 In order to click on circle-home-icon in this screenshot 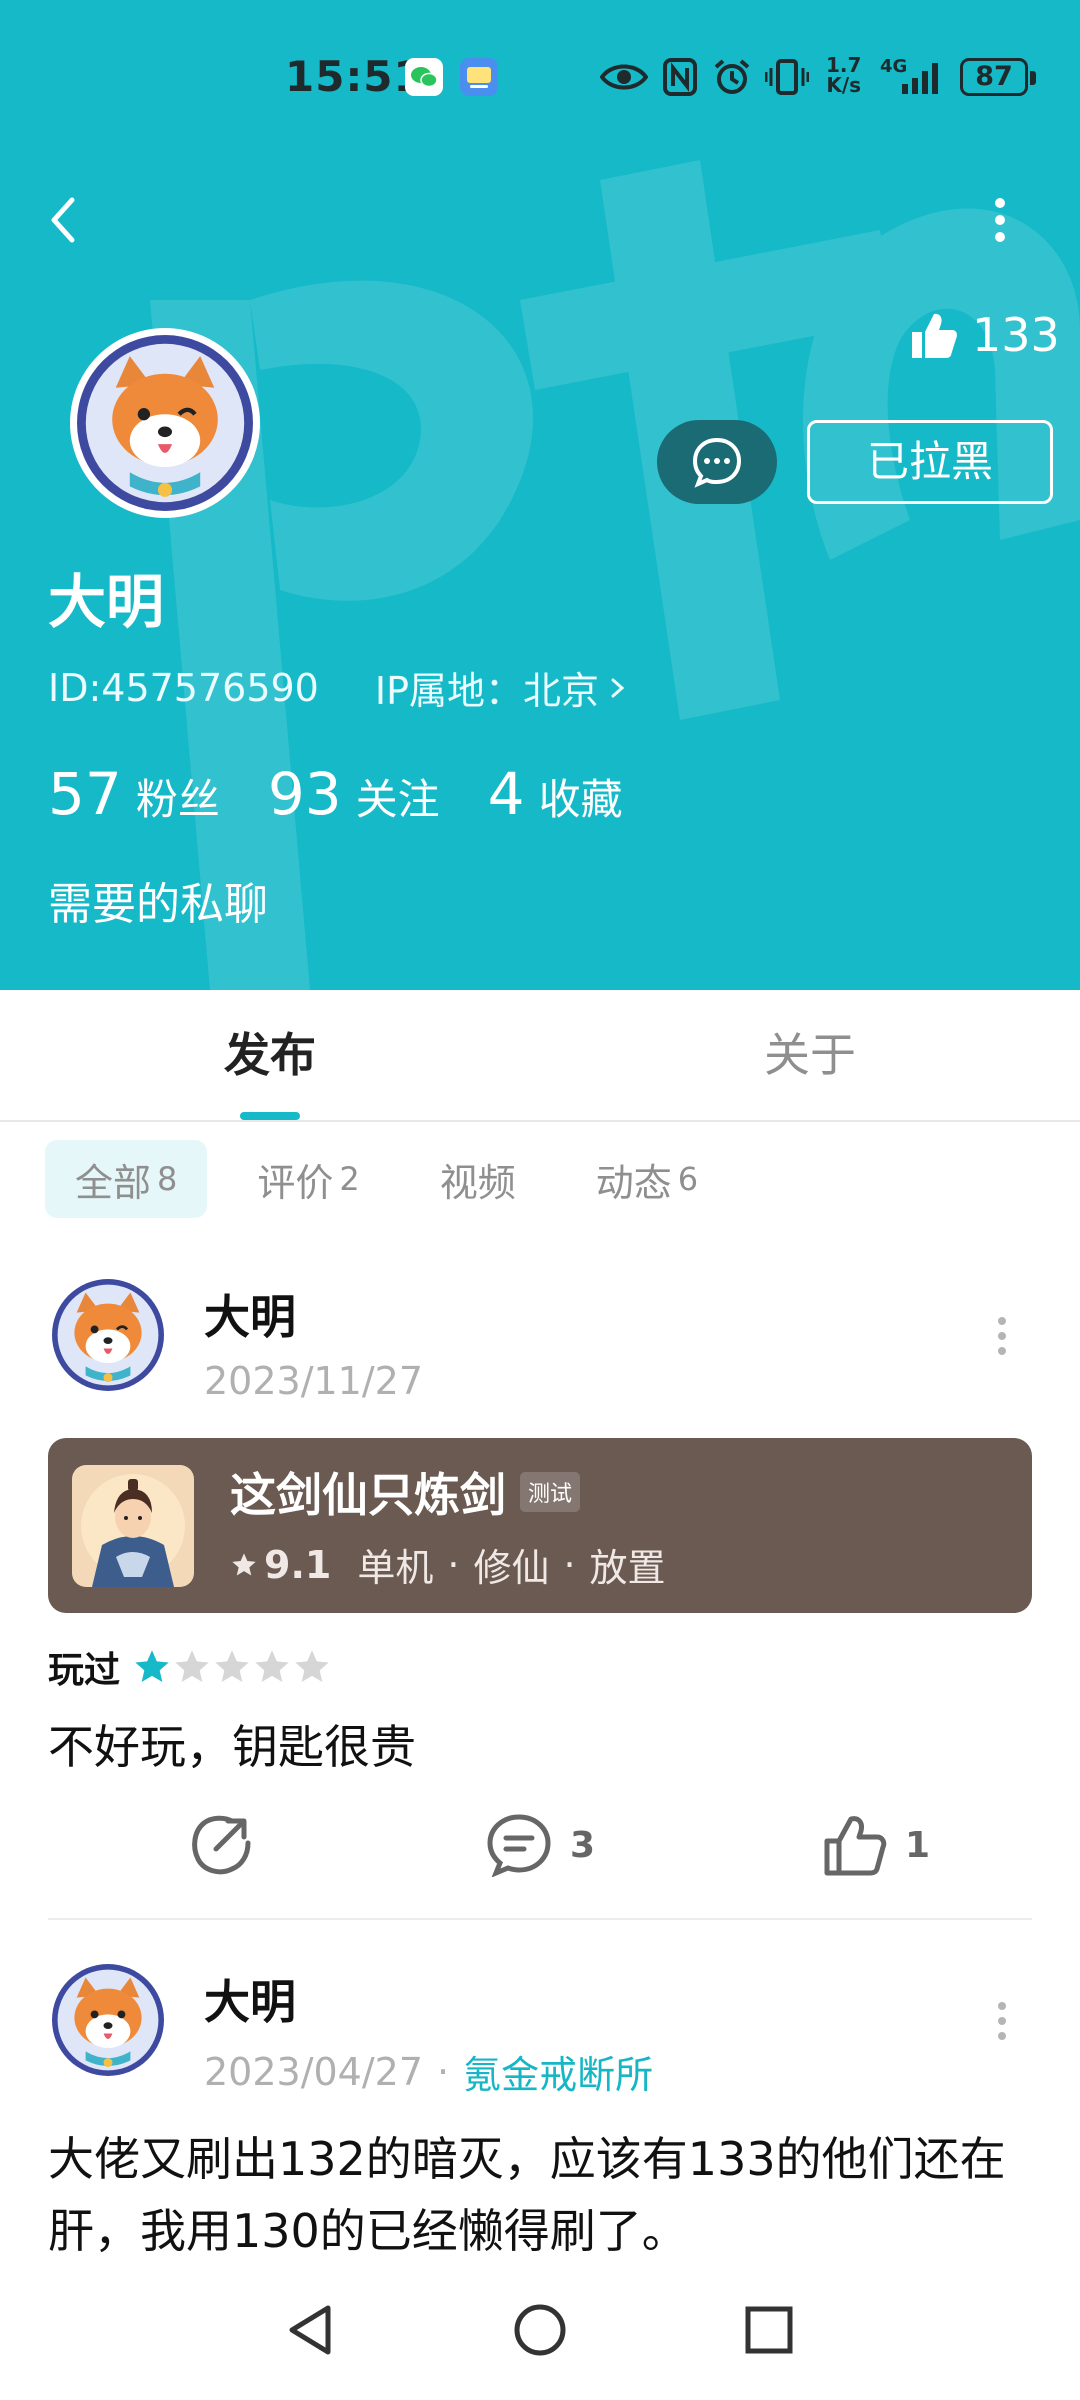, I will do `click(540, 2330)`.